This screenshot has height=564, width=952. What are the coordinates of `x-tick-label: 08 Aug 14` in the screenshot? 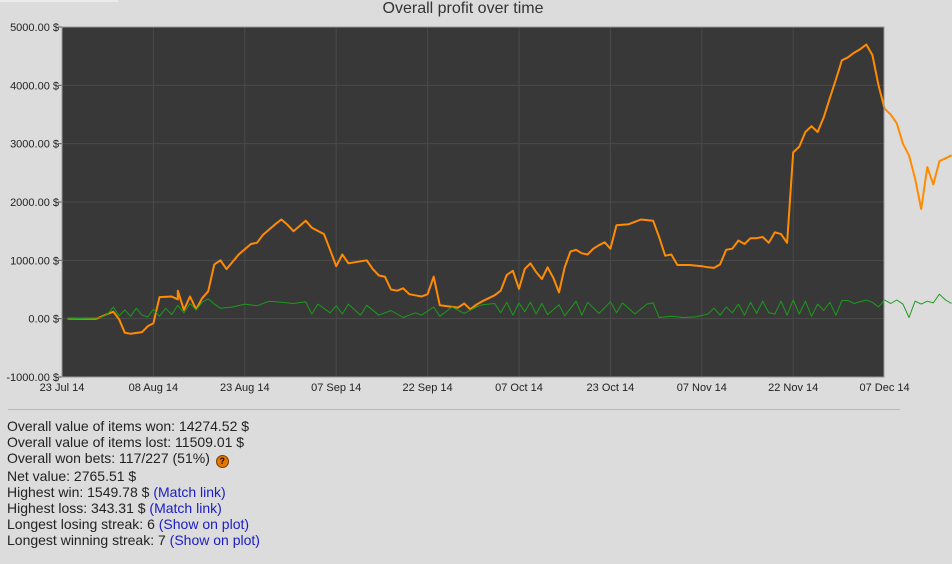 It's located at (154, 388).